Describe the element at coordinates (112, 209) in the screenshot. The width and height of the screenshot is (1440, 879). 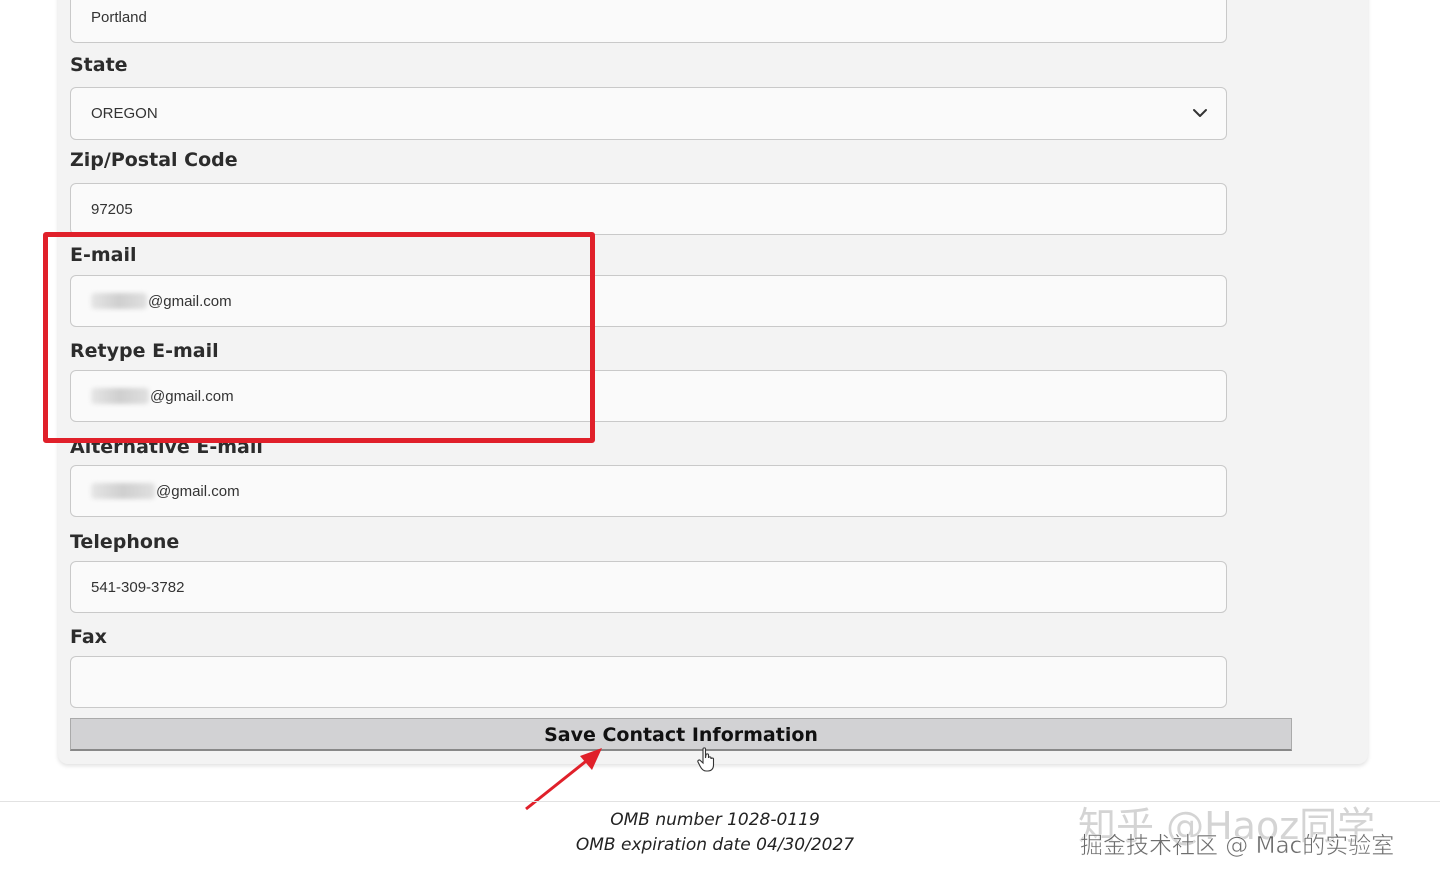
I see `zip-value: 97205` at that location.